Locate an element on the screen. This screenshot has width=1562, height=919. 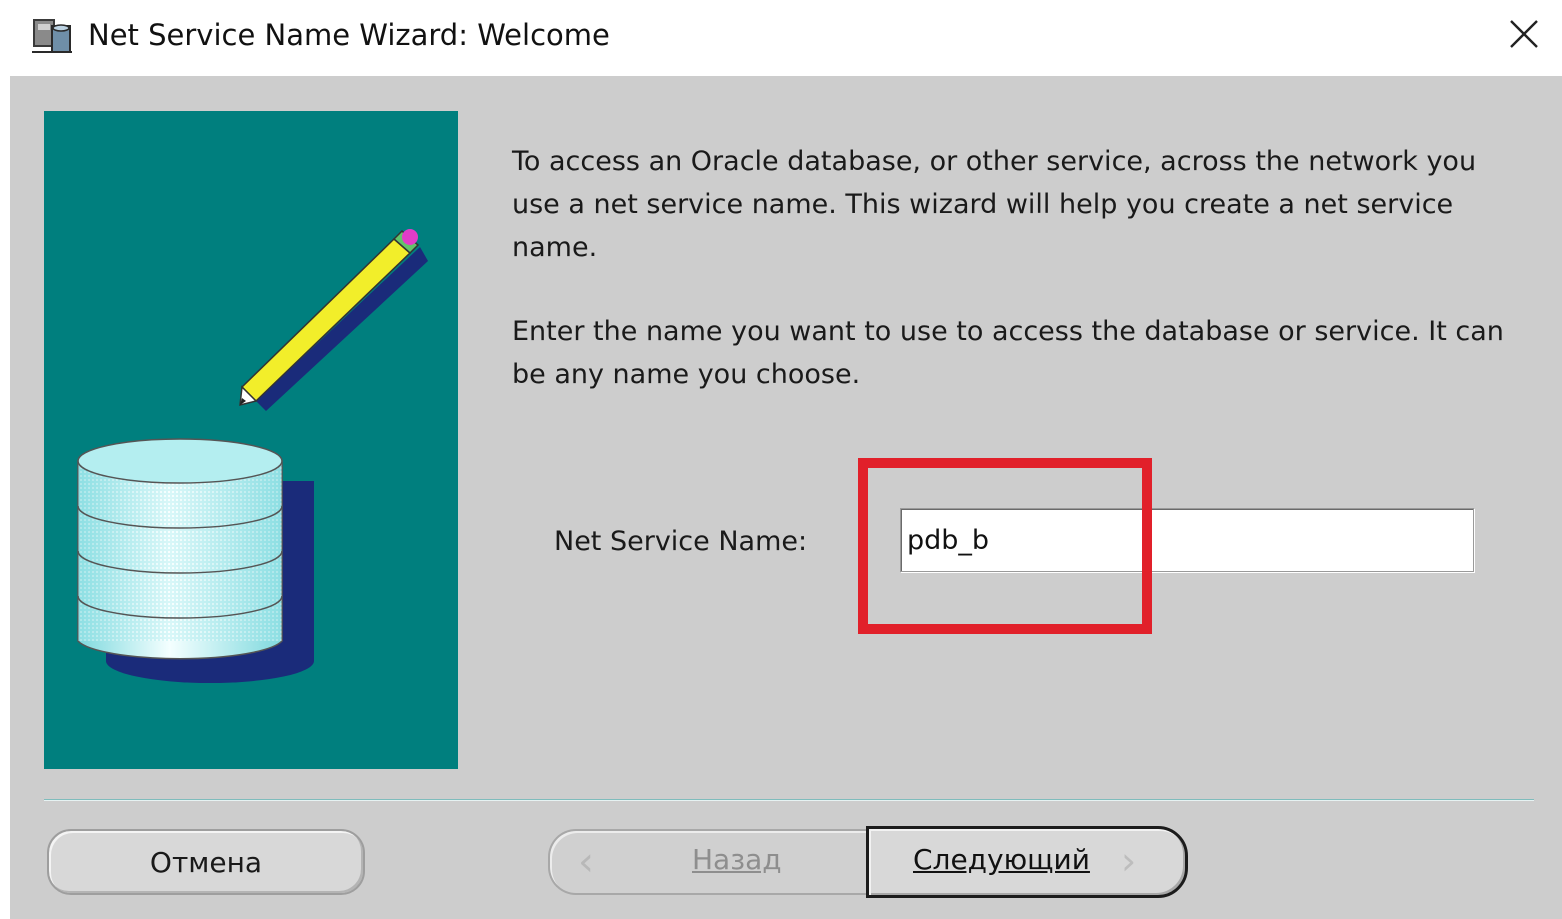
cancel-button-label: Отмена is located at coordinates (206, 862).